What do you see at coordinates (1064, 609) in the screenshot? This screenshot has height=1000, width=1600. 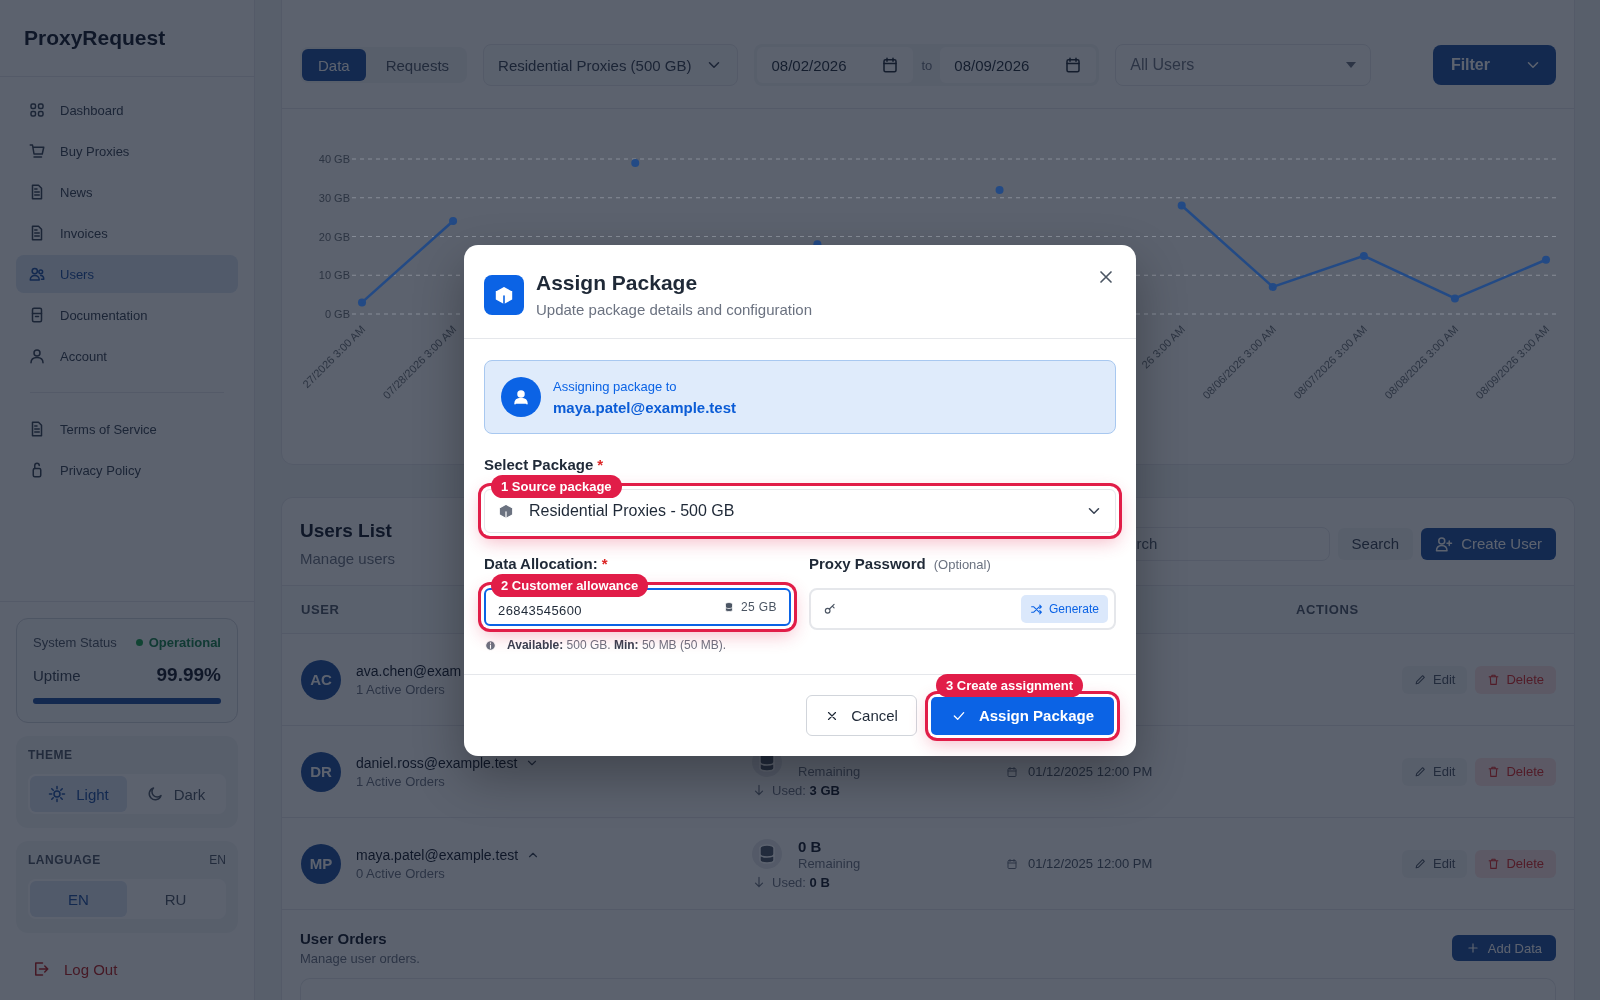 I see `generate-button: Generate` at bounding box center [1064, 609].